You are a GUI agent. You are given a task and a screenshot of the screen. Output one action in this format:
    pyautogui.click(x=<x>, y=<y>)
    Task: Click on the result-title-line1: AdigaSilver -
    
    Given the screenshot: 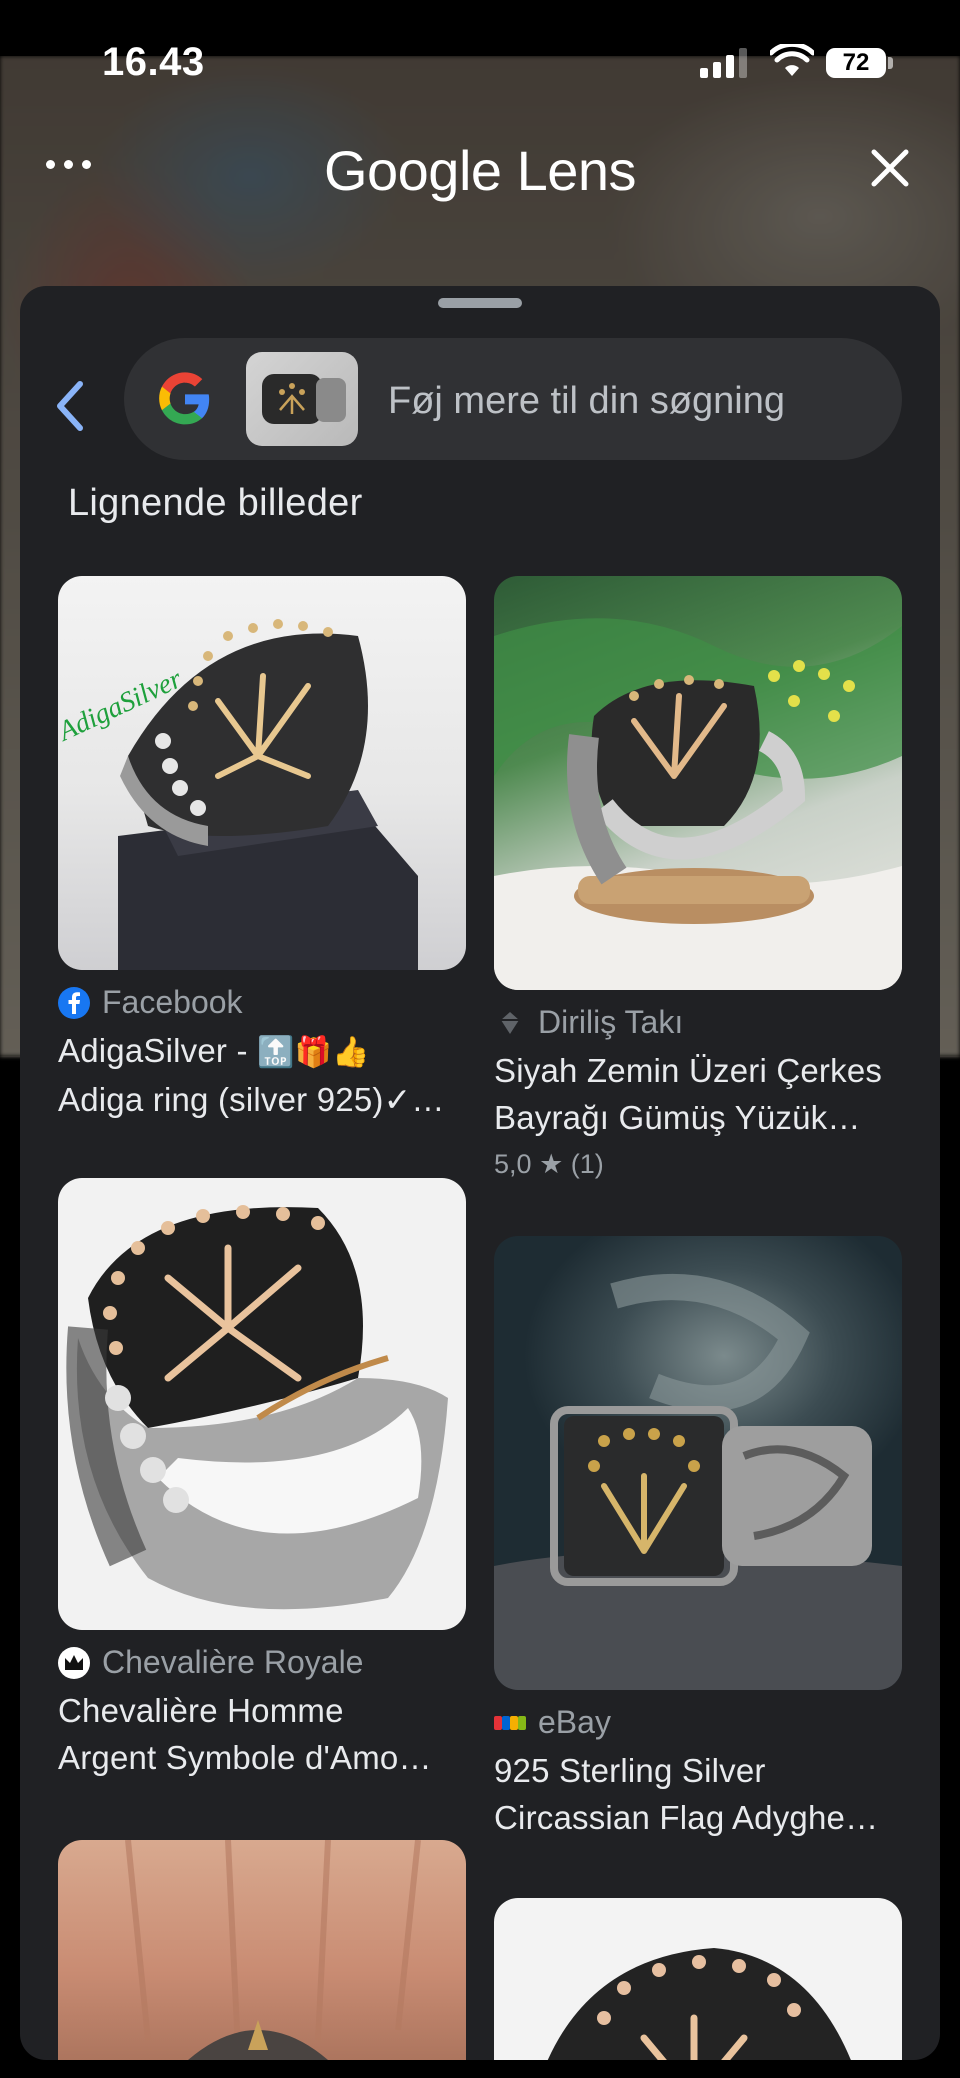 What is the action you would take?
    pyautogui.click(x=158, y=1050)
    